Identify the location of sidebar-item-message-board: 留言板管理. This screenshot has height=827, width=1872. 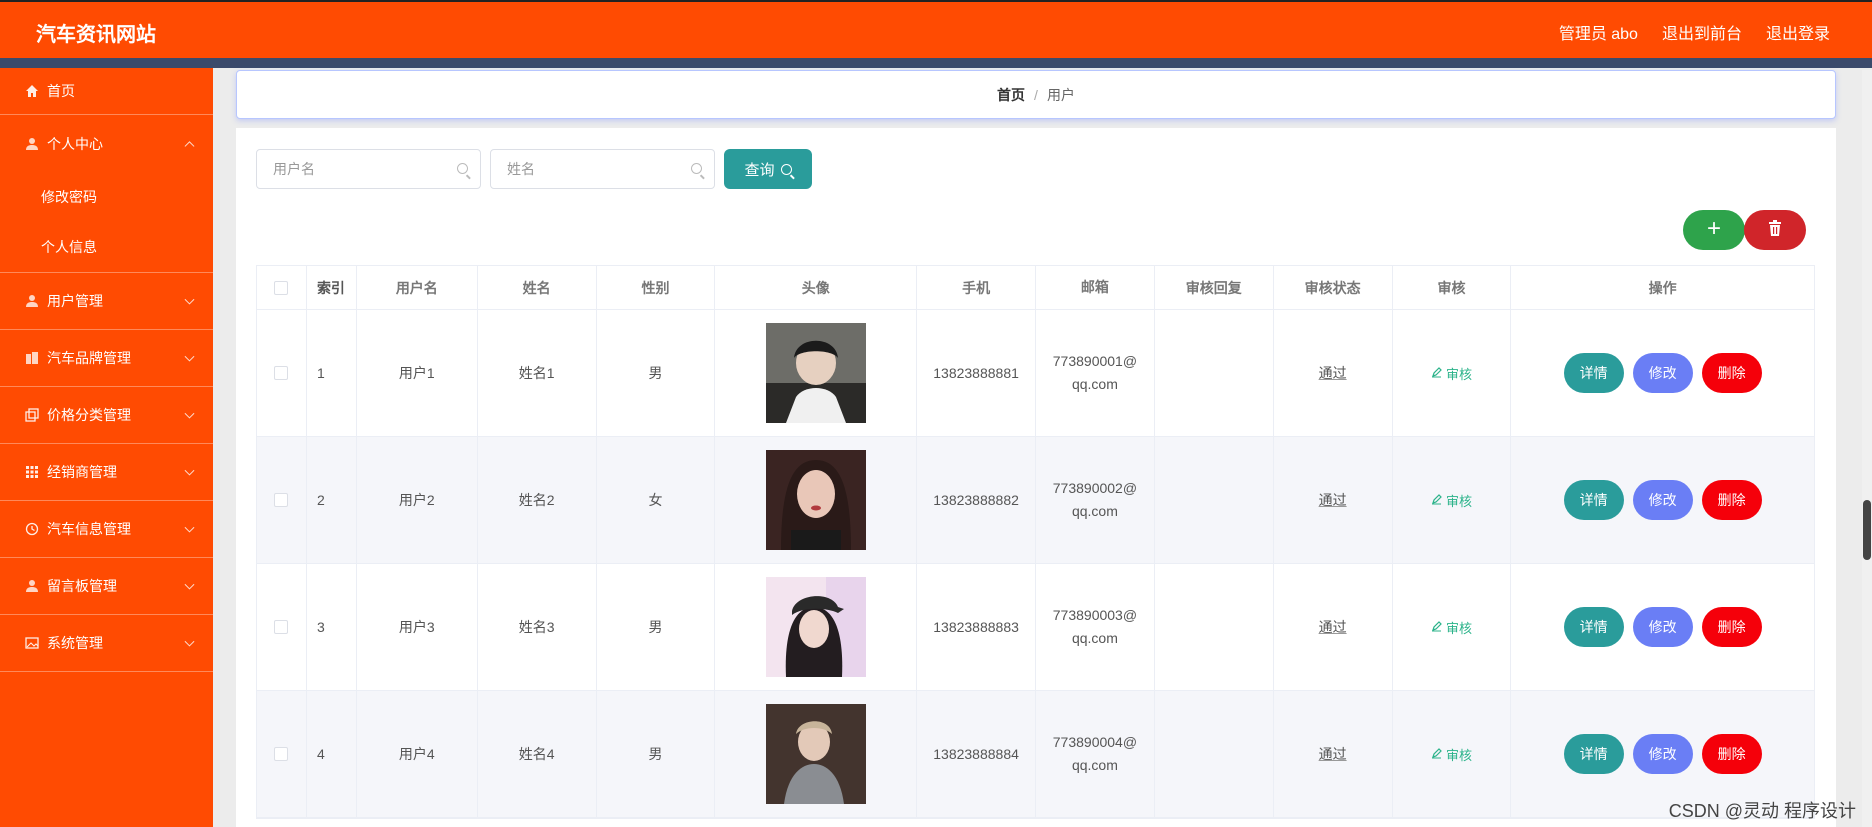
(106, 586).